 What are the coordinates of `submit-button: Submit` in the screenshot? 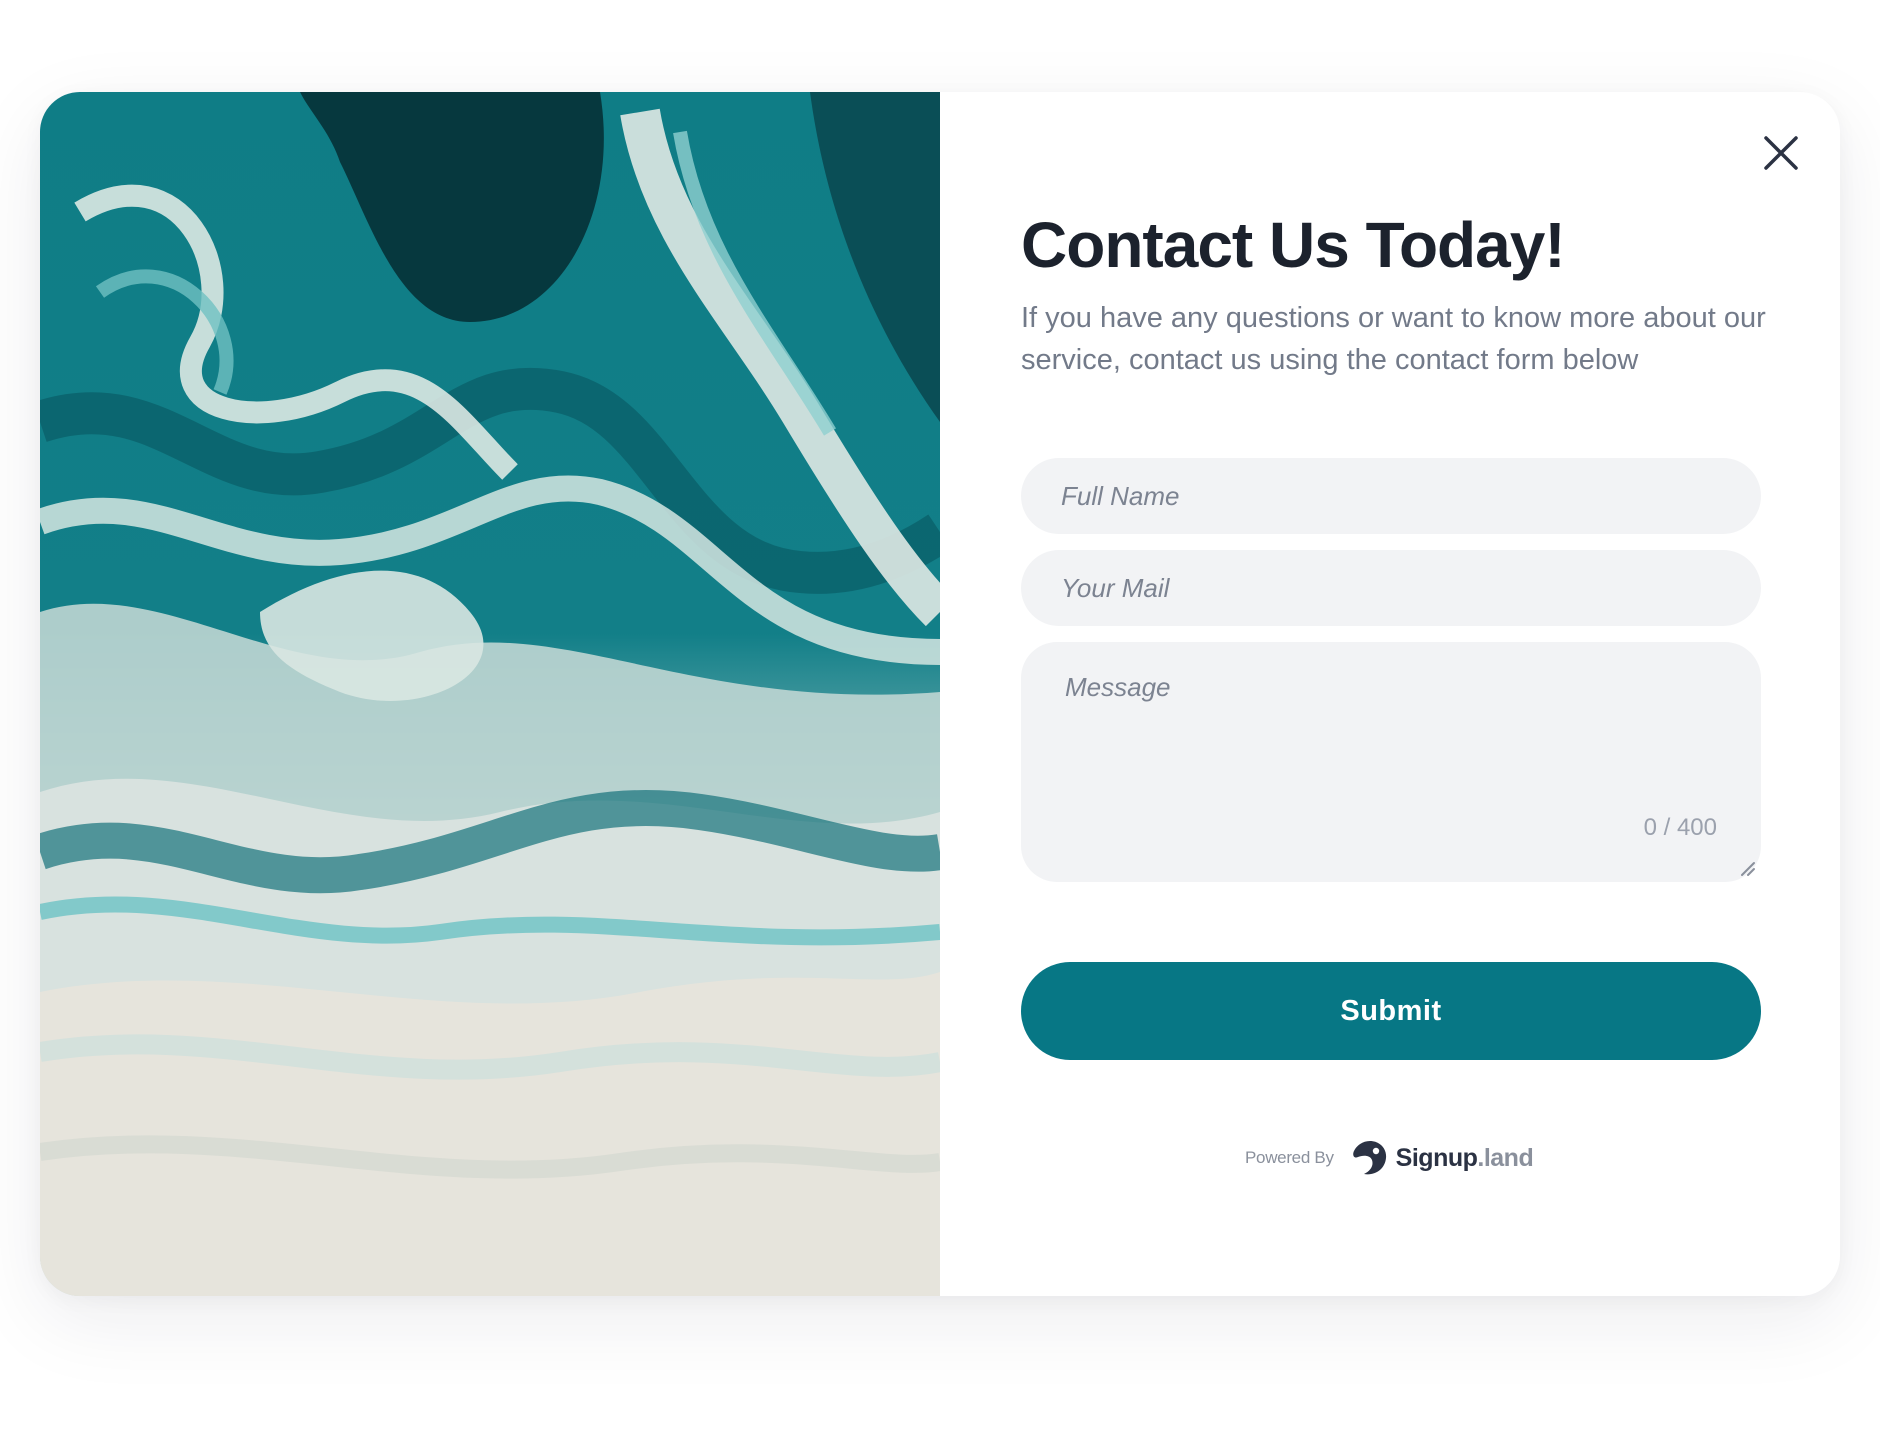 It's located at (1391, 1011).